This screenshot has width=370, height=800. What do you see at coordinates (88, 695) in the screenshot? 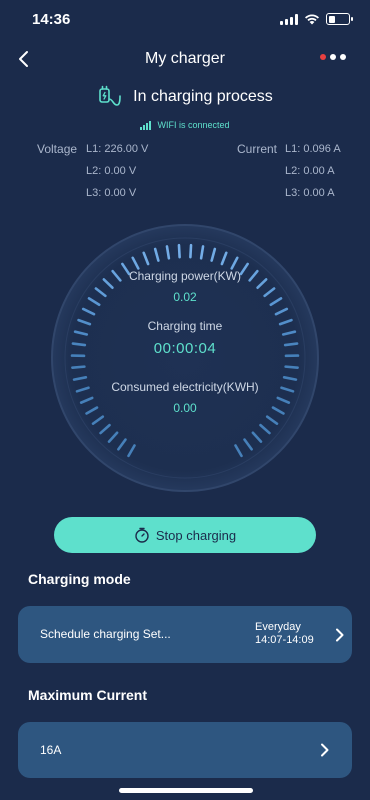
I see `maximum-current-title: Maximum Current` at bounding box center [88, 695].